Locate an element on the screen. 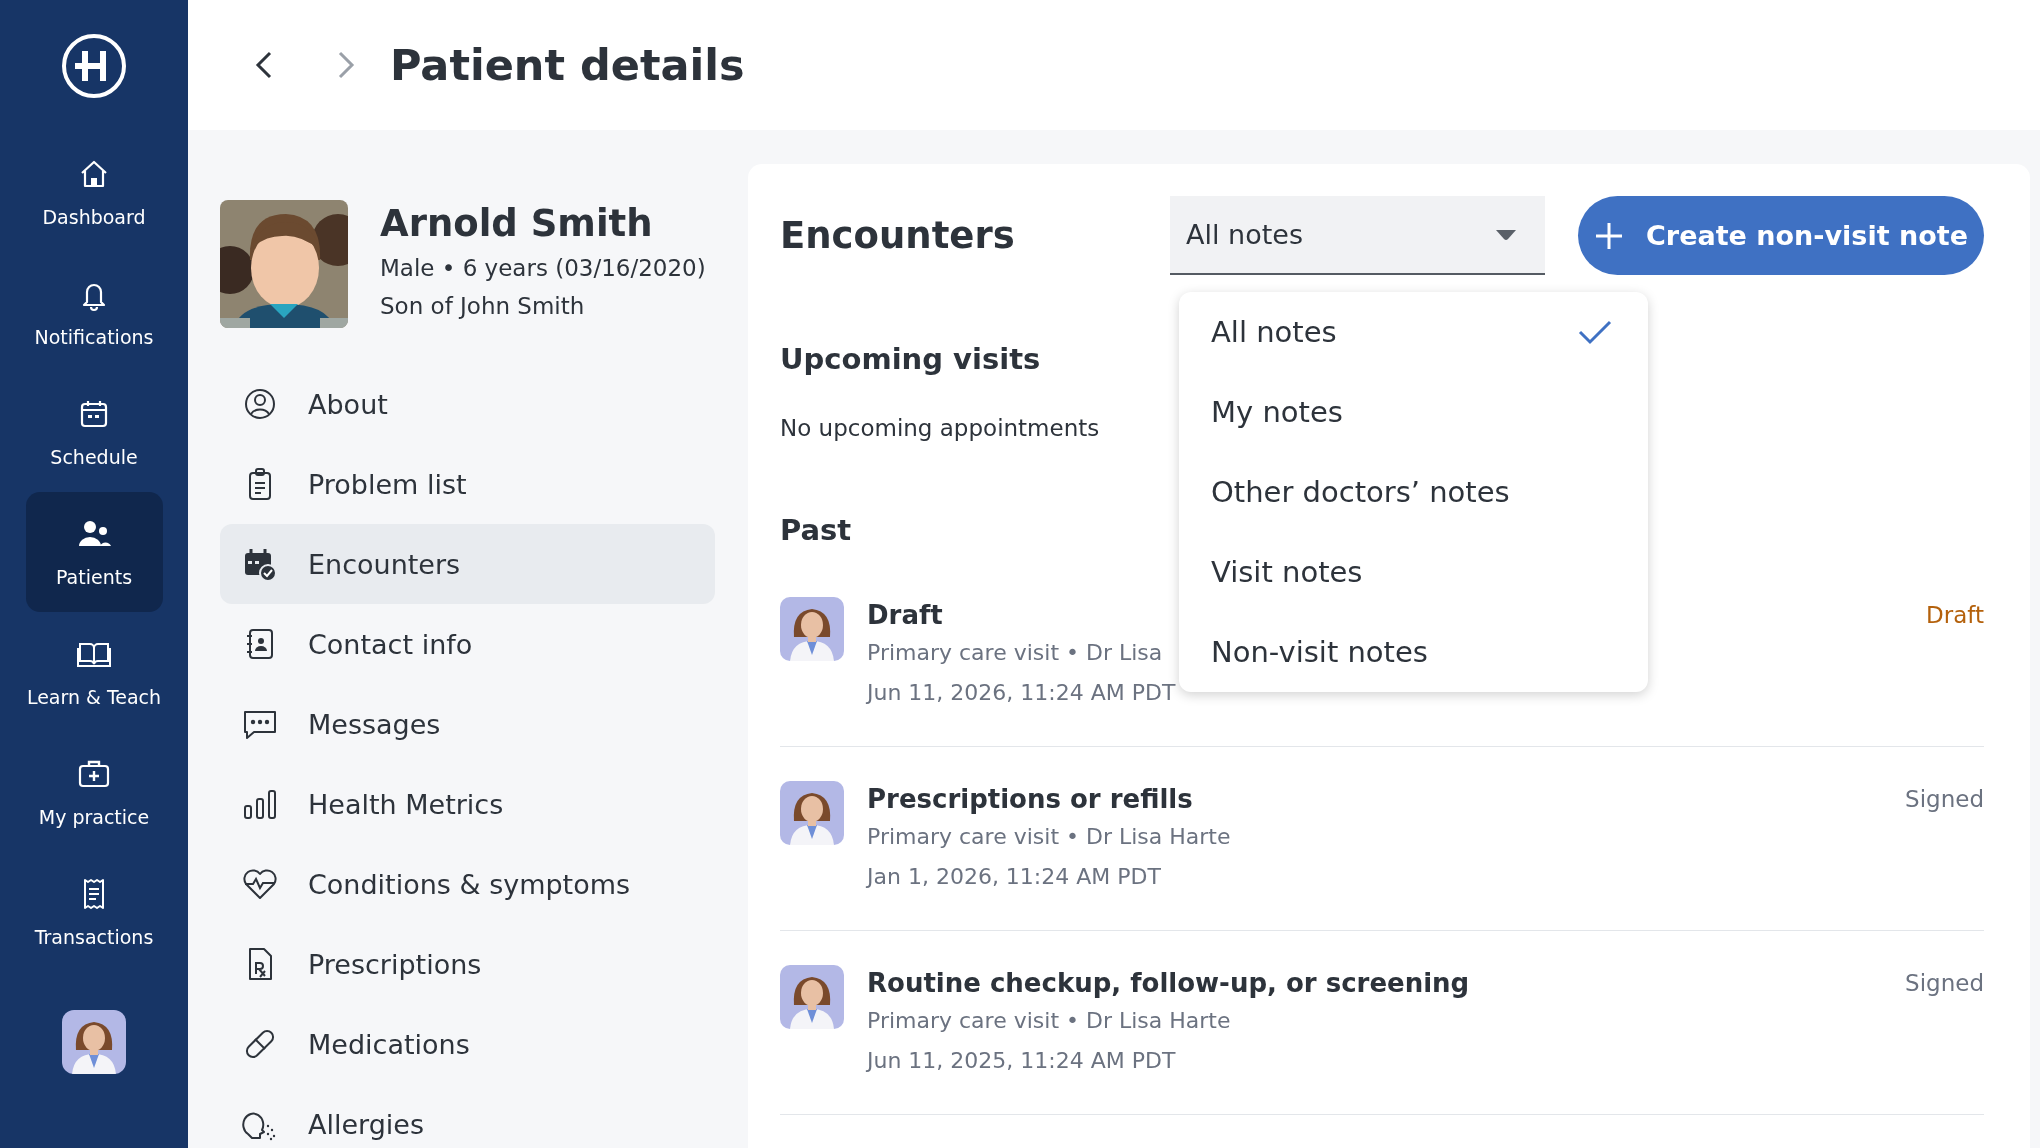 This screenshot has width=2040, height=1148. menu-item: Allergies is located at coordinates (467, 1116).